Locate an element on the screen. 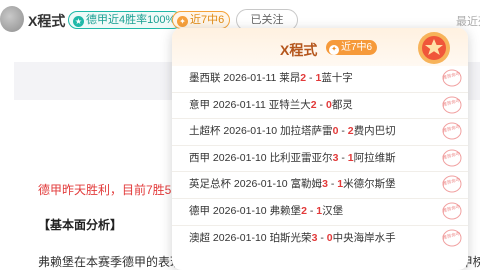 This screenshot has height=270, width=480. match-row: 德甲 2026-01-10 弗赖堡2 - 1汉堡 推荐命中 is located at coordinates (320, 211).